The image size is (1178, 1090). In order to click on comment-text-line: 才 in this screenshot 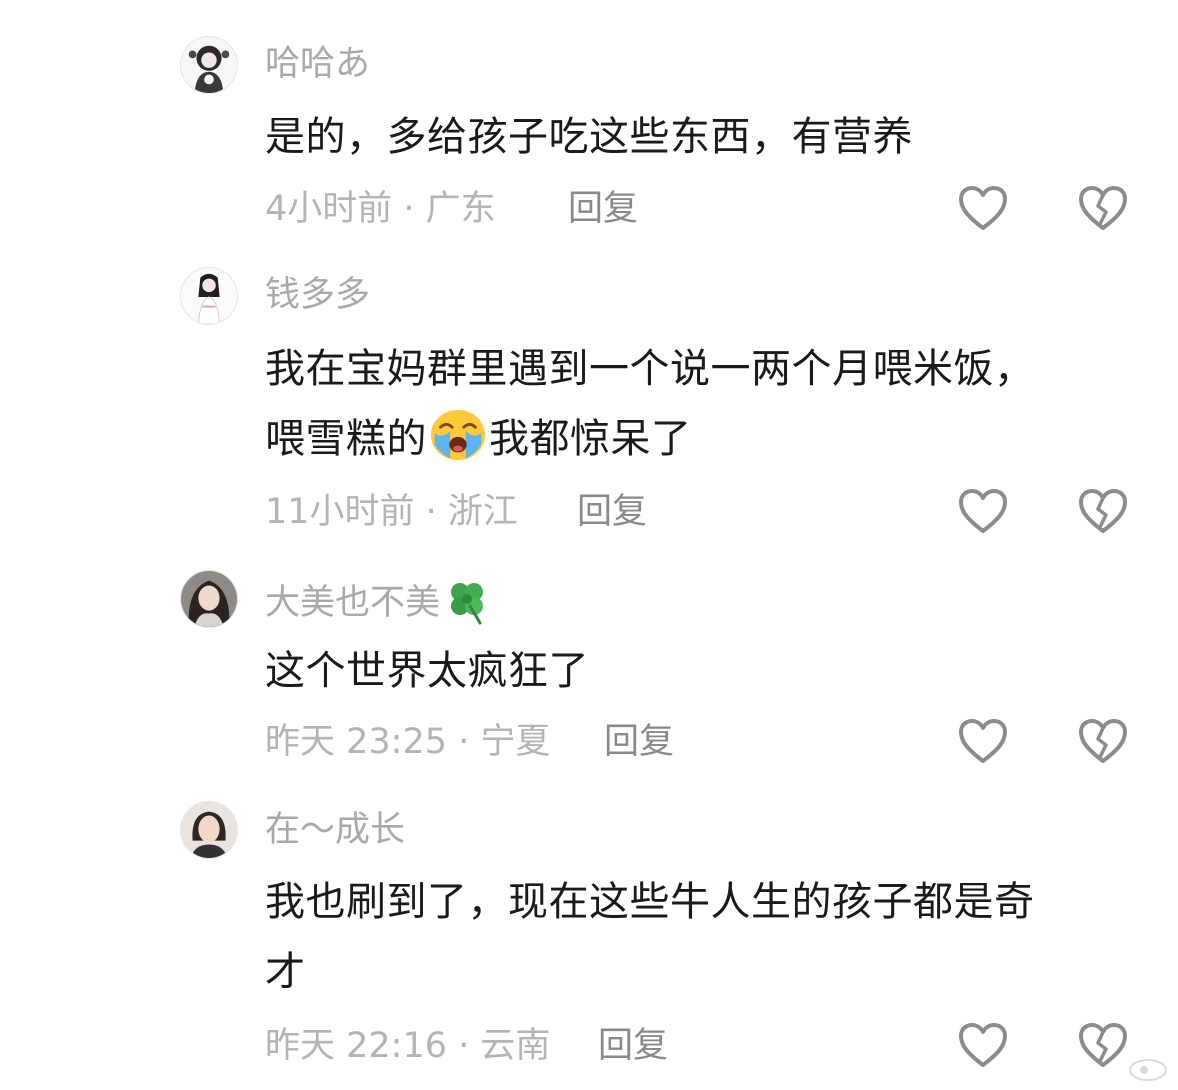, I will do `click(285, 972)`.